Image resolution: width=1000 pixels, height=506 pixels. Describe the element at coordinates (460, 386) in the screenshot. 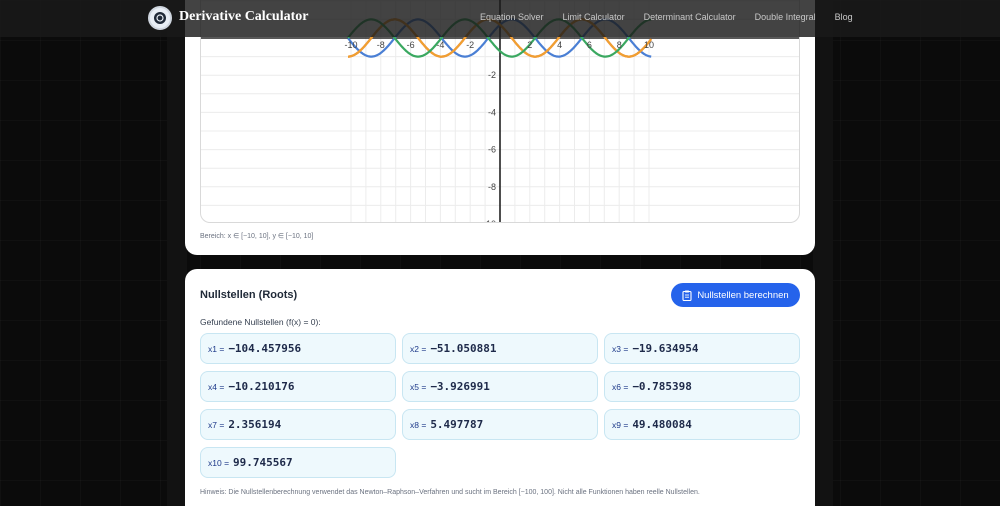

I see `root-value: −3.926991` at that location.